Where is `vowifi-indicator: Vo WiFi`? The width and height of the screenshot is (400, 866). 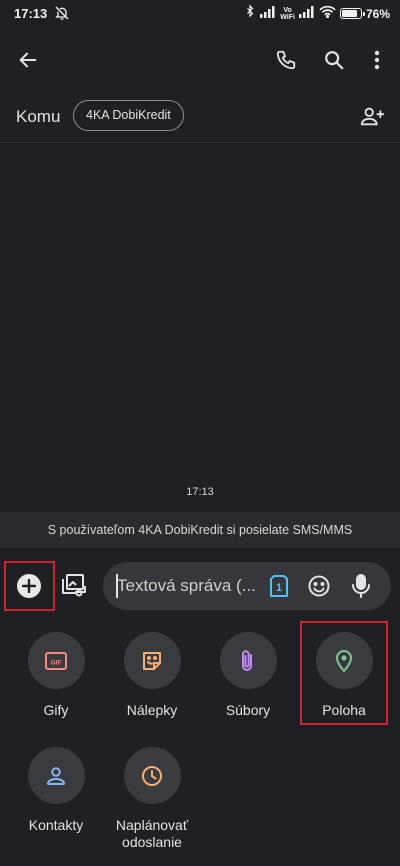 vowifi-indicator: Vo WiFi is located at coordinates (287, 14).